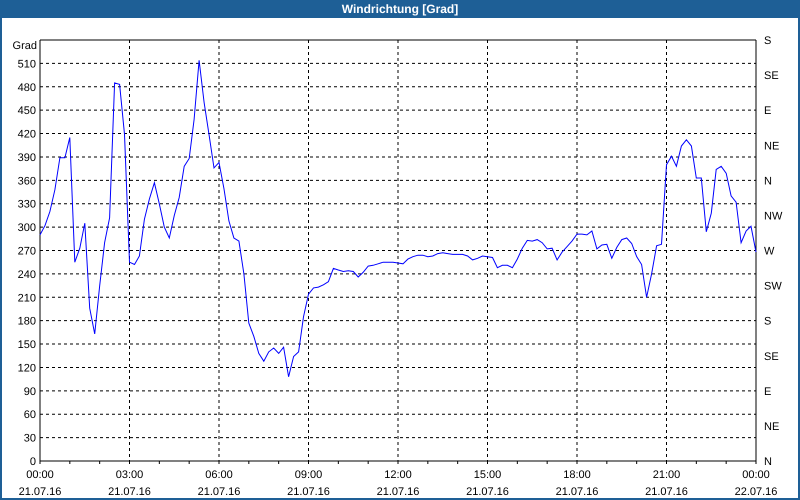 This screenshot has height=500, width=800. Describe the element at coordinates (773, 216) in the screenshot. I see `compass-tick-label: NW` at that location.